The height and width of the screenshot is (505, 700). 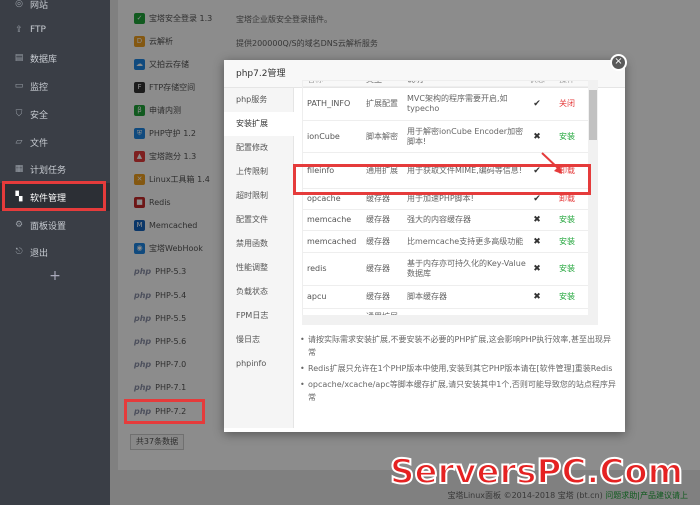 I want to click on shield-icon: ⛉, so click(x=19, y=114).